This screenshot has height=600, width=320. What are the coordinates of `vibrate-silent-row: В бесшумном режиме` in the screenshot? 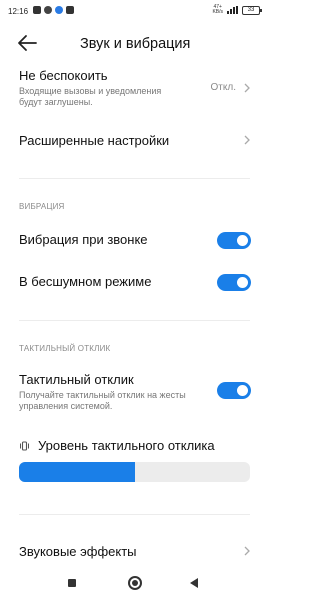 It's located at (135, 282).